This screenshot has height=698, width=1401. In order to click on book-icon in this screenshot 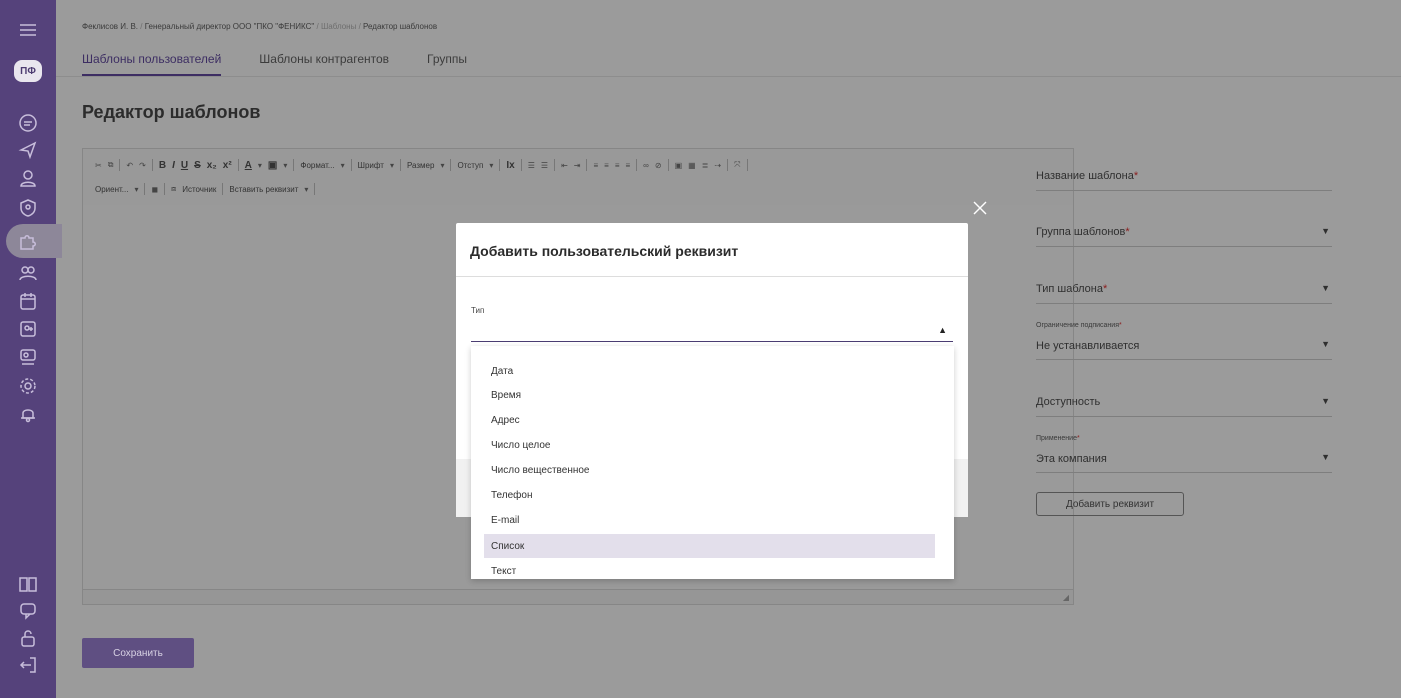, I will do `click(28, 584)`.